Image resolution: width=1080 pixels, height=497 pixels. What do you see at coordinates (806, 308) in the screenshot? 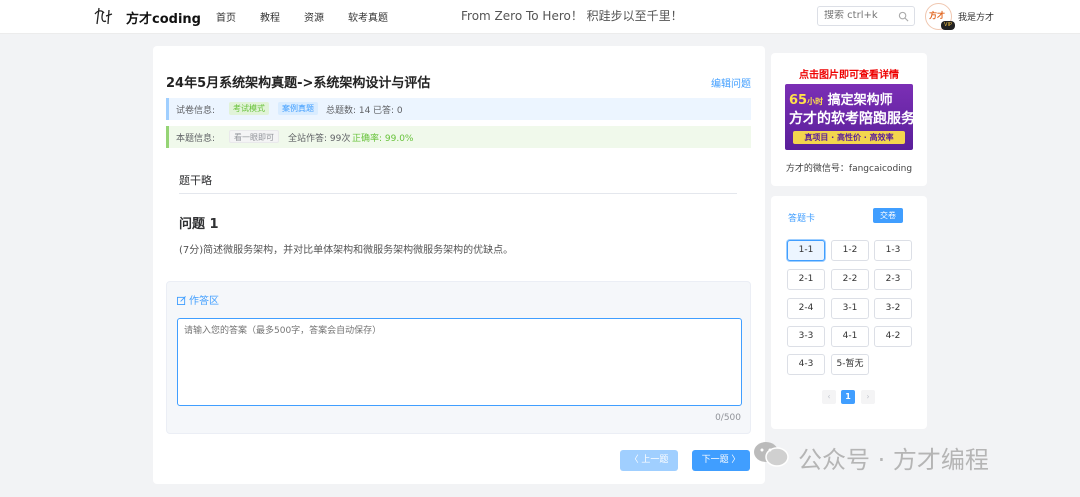
I see `answer-sheet-item: 2-4` at bounding box center [806, 308].